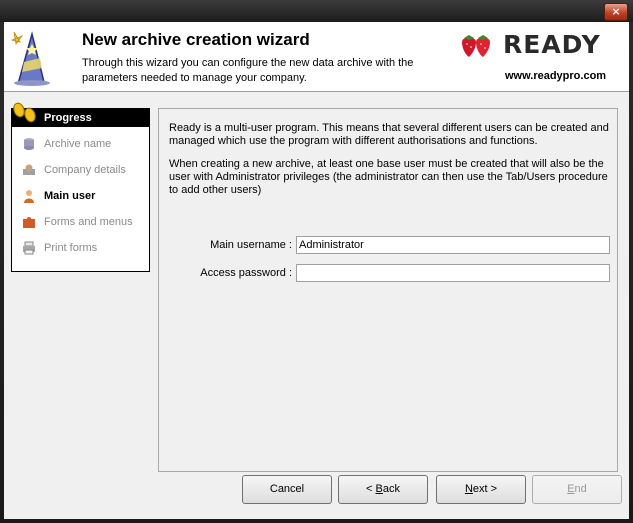  What do you see at coordinates (246, 273) in the screenshot?
I see `password-label: Access password :` at bounding box center [246, 273].